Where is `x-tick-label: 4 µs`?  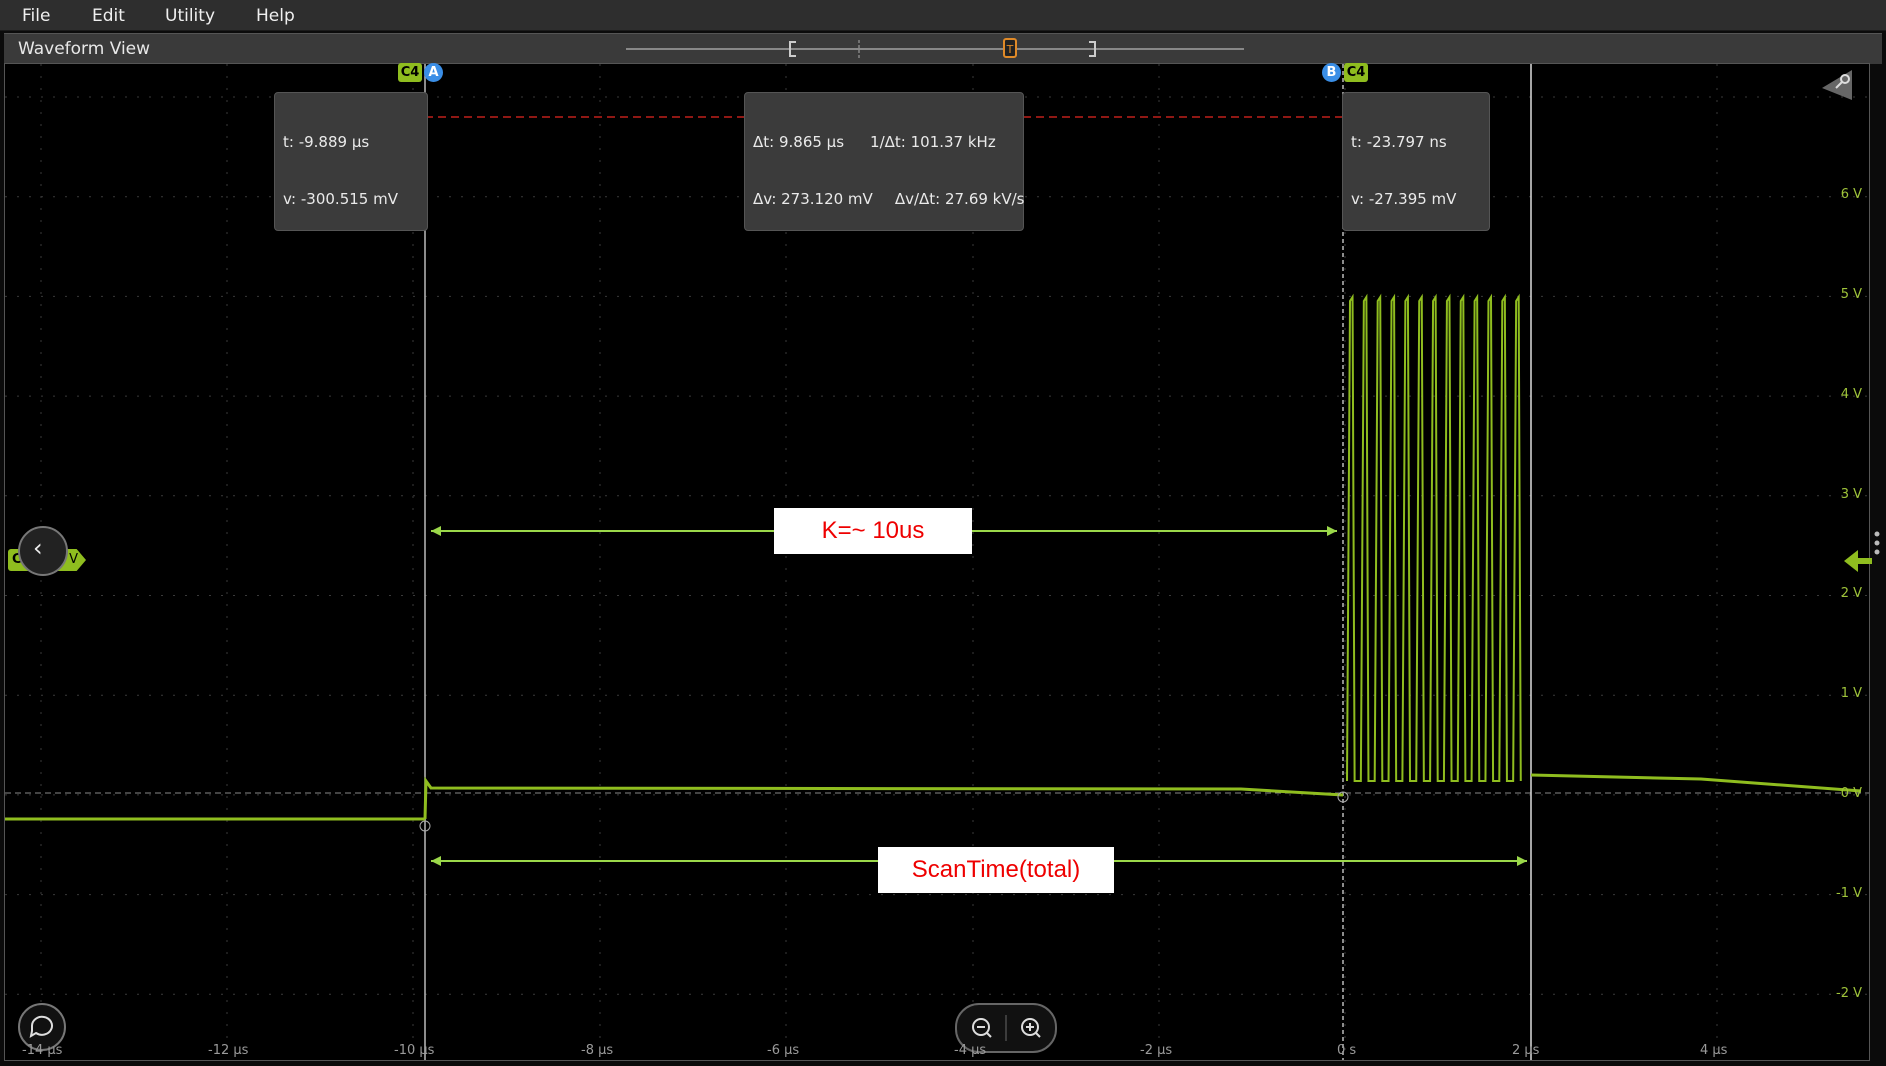
x-tick-label: 4 µs is located at coordinates (1714, 1050).